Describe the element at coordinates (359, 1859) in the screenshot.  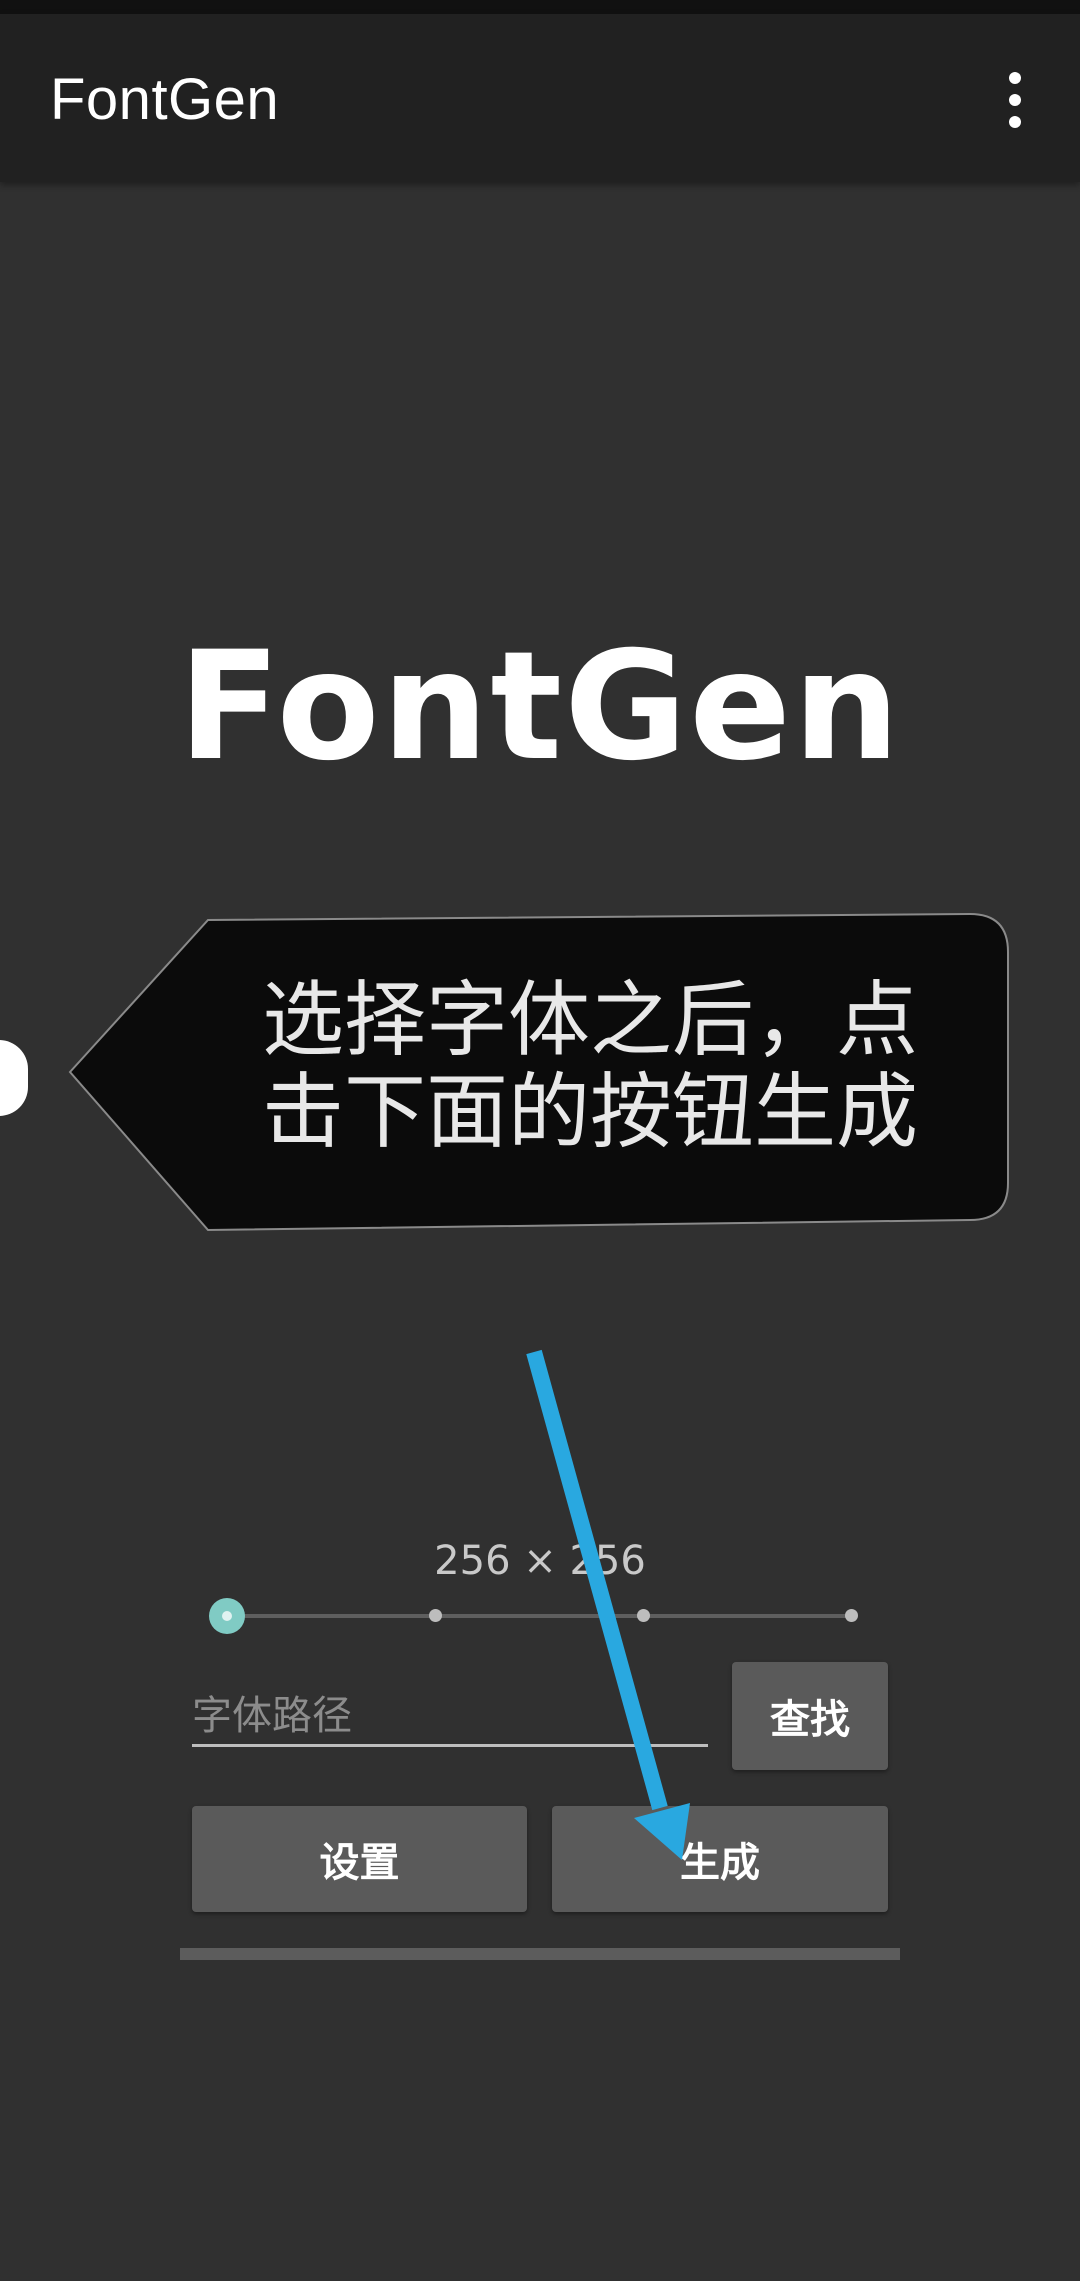
I see `settings-button: 设置` at that location.